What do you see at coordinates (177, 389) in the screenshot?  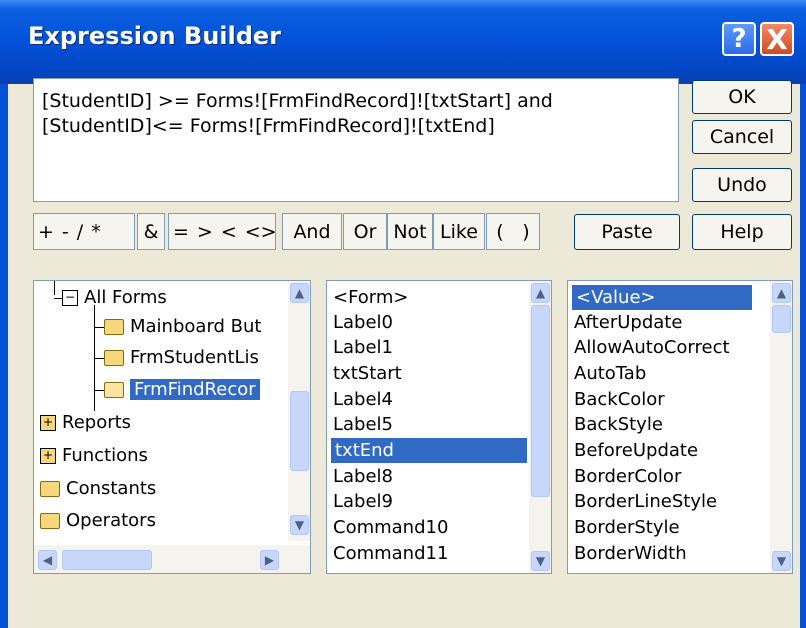 I see `tree-item-frmfindrecord: FrmFindRecor` at bounding box center [177, 389].